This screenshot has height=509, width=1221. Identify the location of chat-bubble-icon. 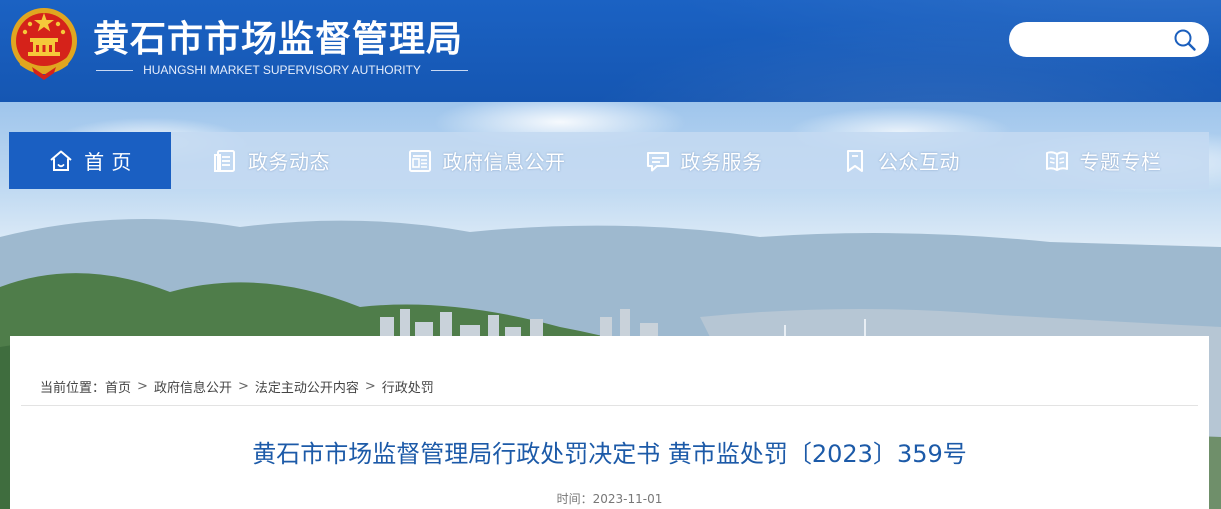
(657, 161).